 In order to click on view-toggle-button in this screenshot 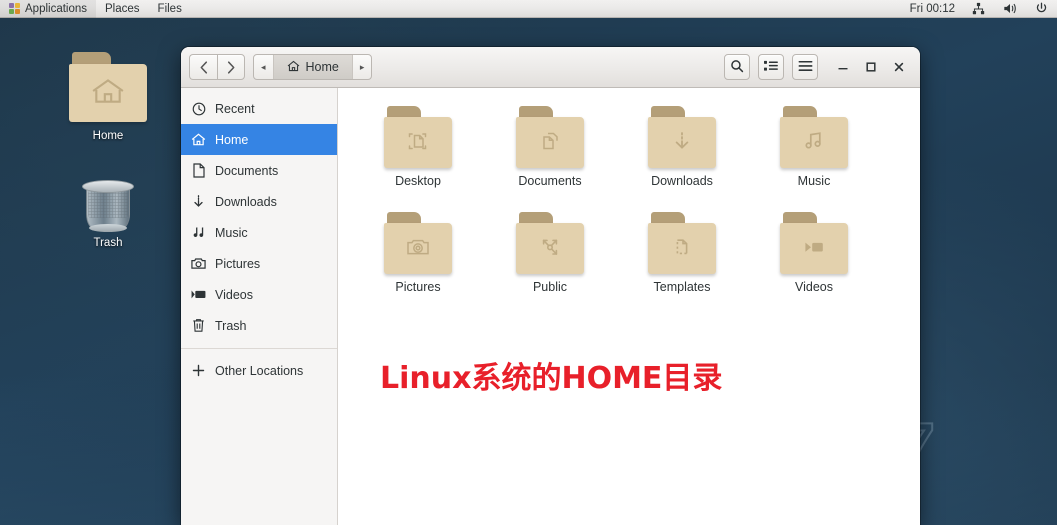, I will do `click(771, 67)`.